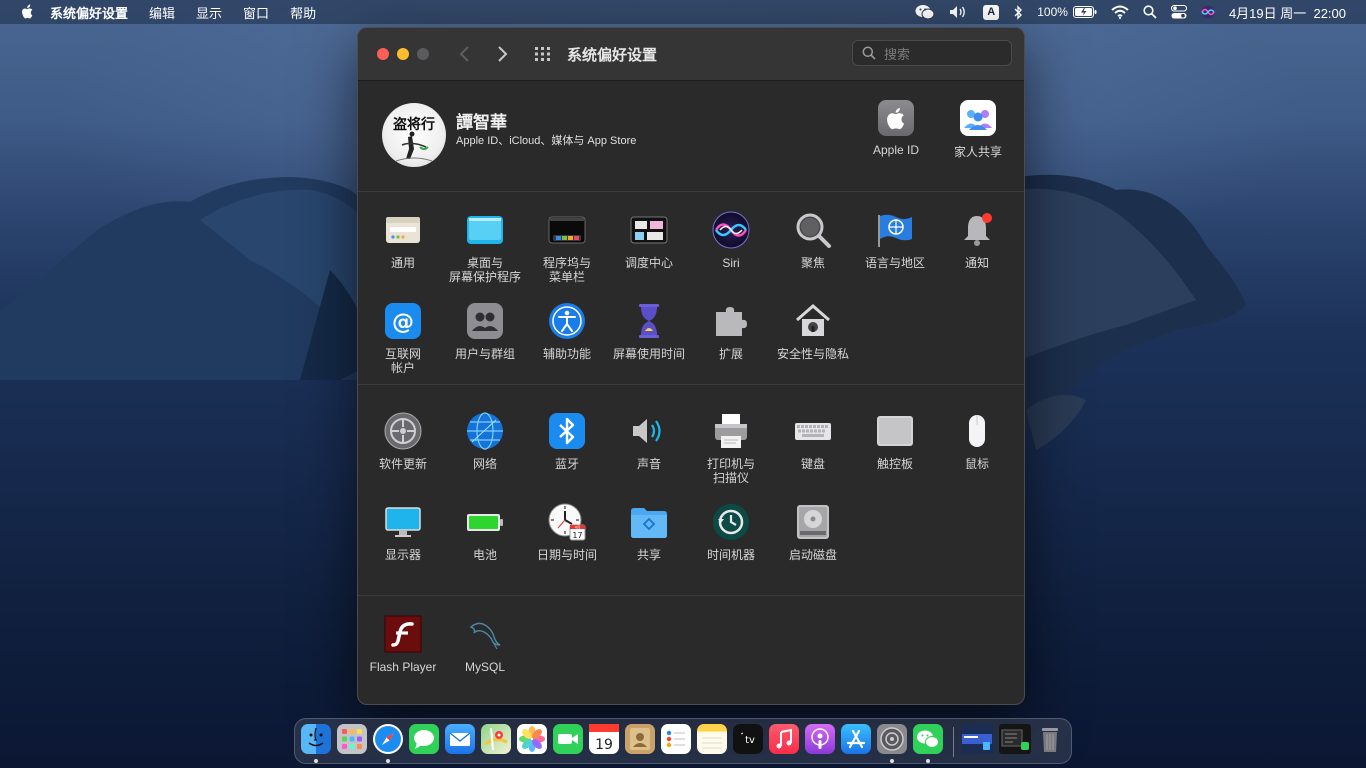 The width and height of the screenshot is (1366, 768). What do you see at coordinates (731, 448) in the screenshot?
I see `pref-printers-scanners: 打印机与 扫描仪` at bounding box center [731, 448].